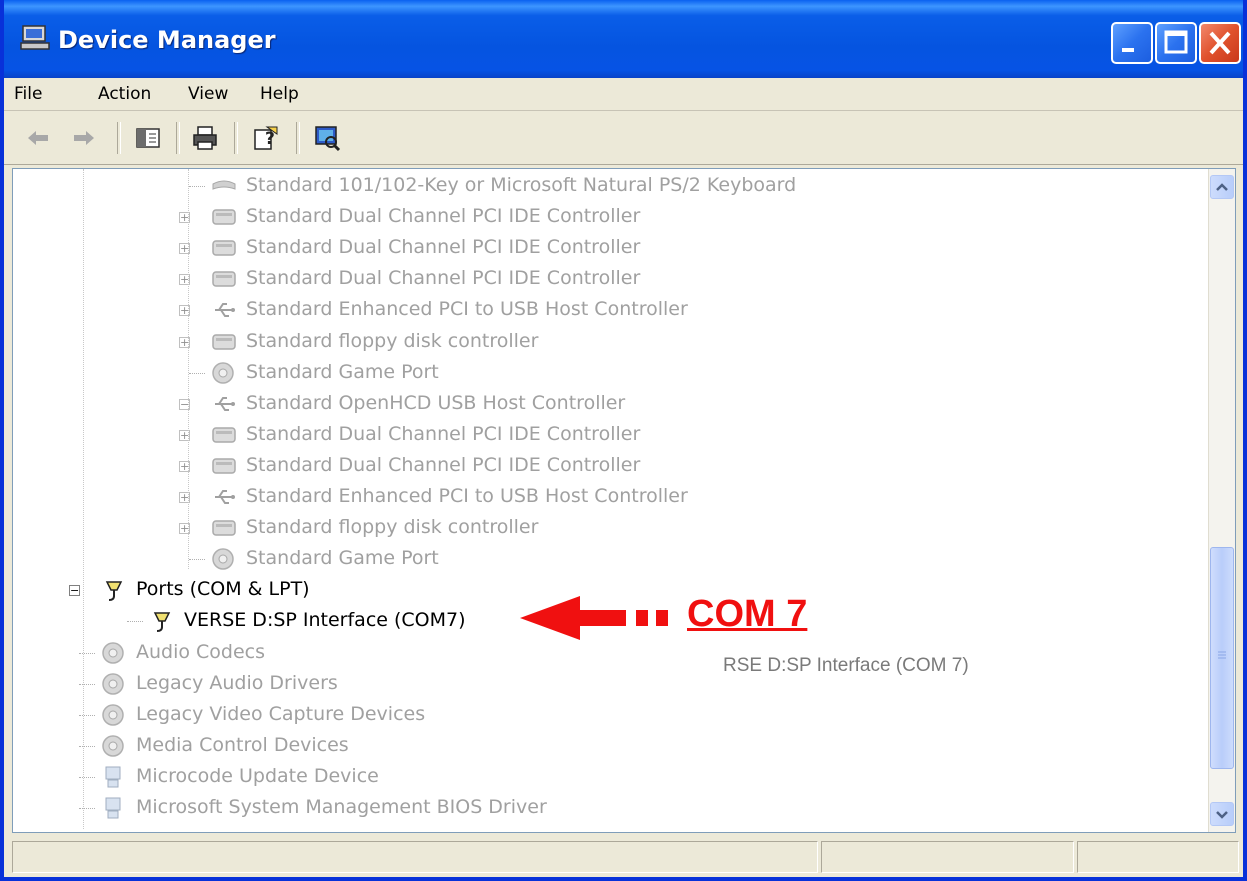  Describe the element at coordinates (1222, 658) in the screenshot. I see `scrollbar-thumb` at that location.